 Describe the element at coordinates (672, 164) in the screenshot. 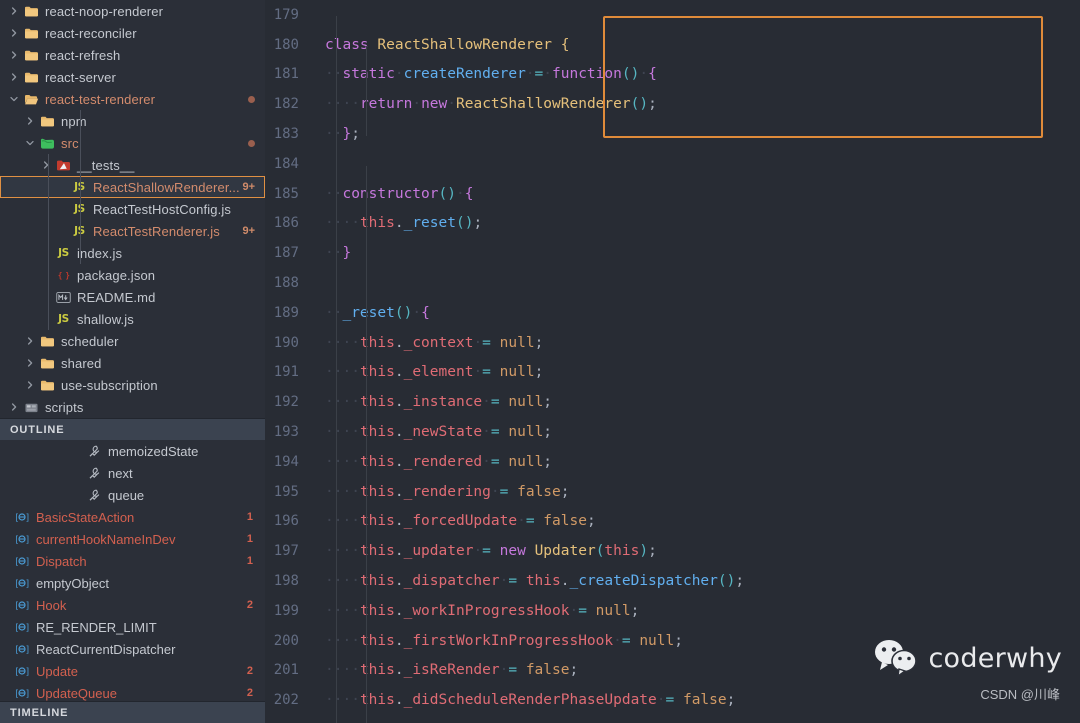

I see `code-line: 184` at that location.